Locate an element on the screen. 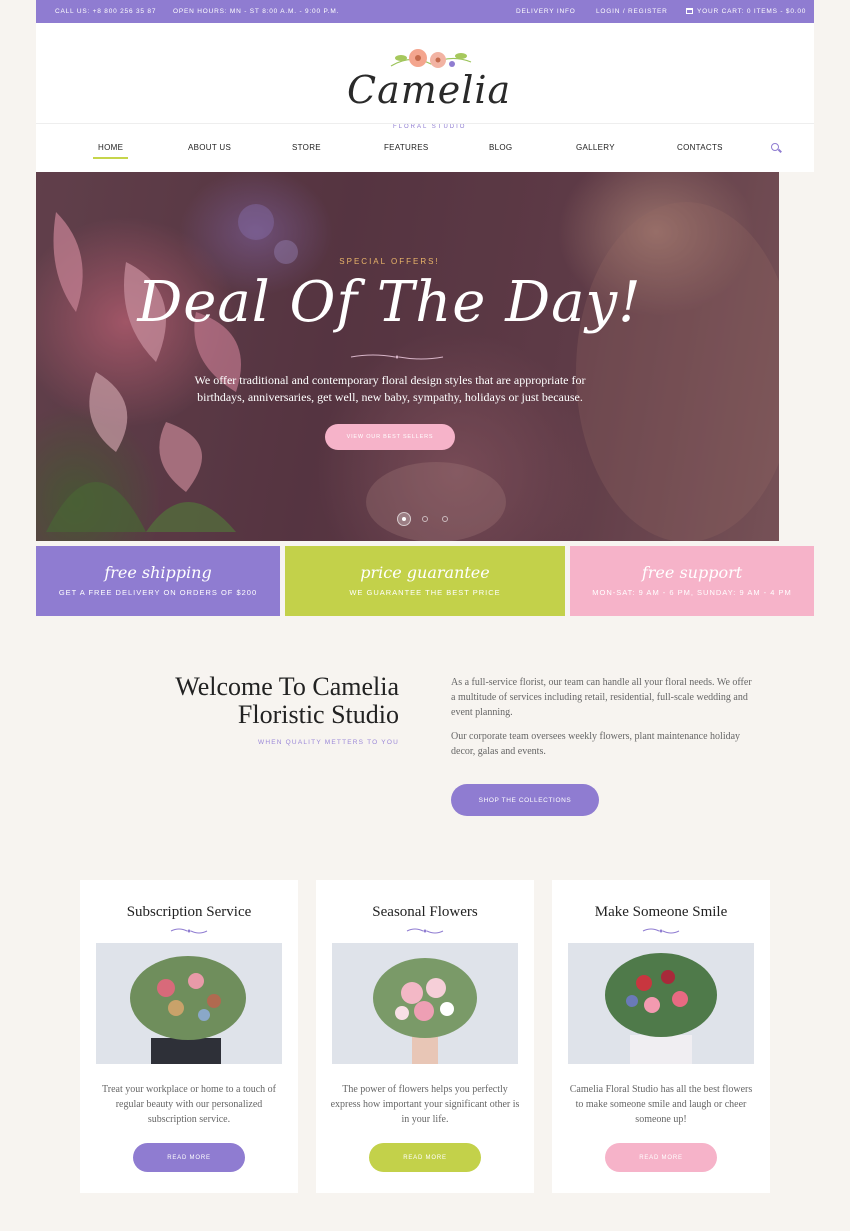 Image resolution: width=850 pixels, height=1231 pixels. card-title: Make Someone Smile is located at coordinates (661, 912).